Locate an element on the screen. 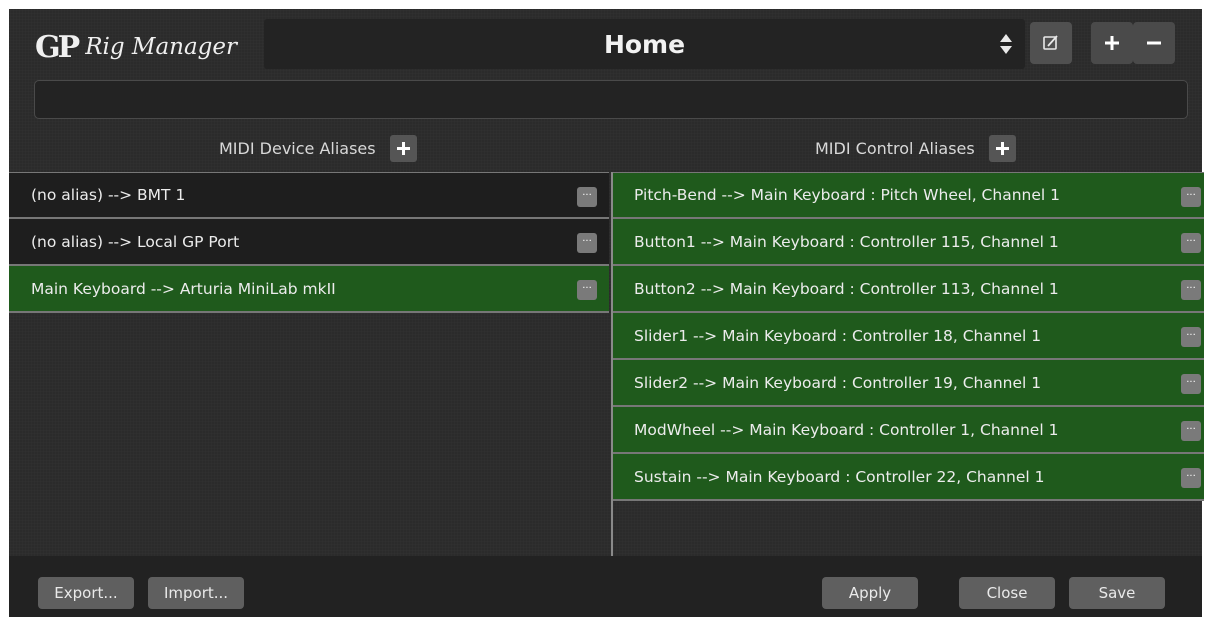 The height and width of the screenshot is (620, 1211). app-logo: GP Rig Manager is located at coordinates (136, 47).